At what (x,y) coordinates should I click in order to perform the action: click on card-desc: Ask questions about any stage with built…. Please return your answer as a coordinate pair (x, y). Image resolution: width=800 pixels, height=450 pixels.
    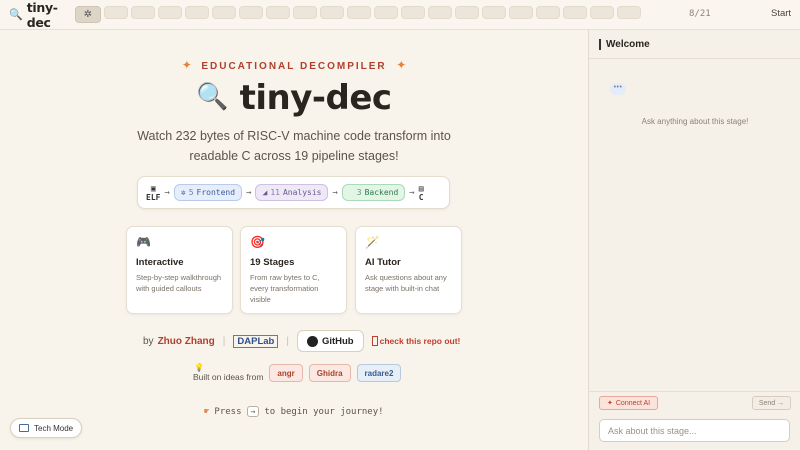
    Looking at the image, I should click on (406, 283).